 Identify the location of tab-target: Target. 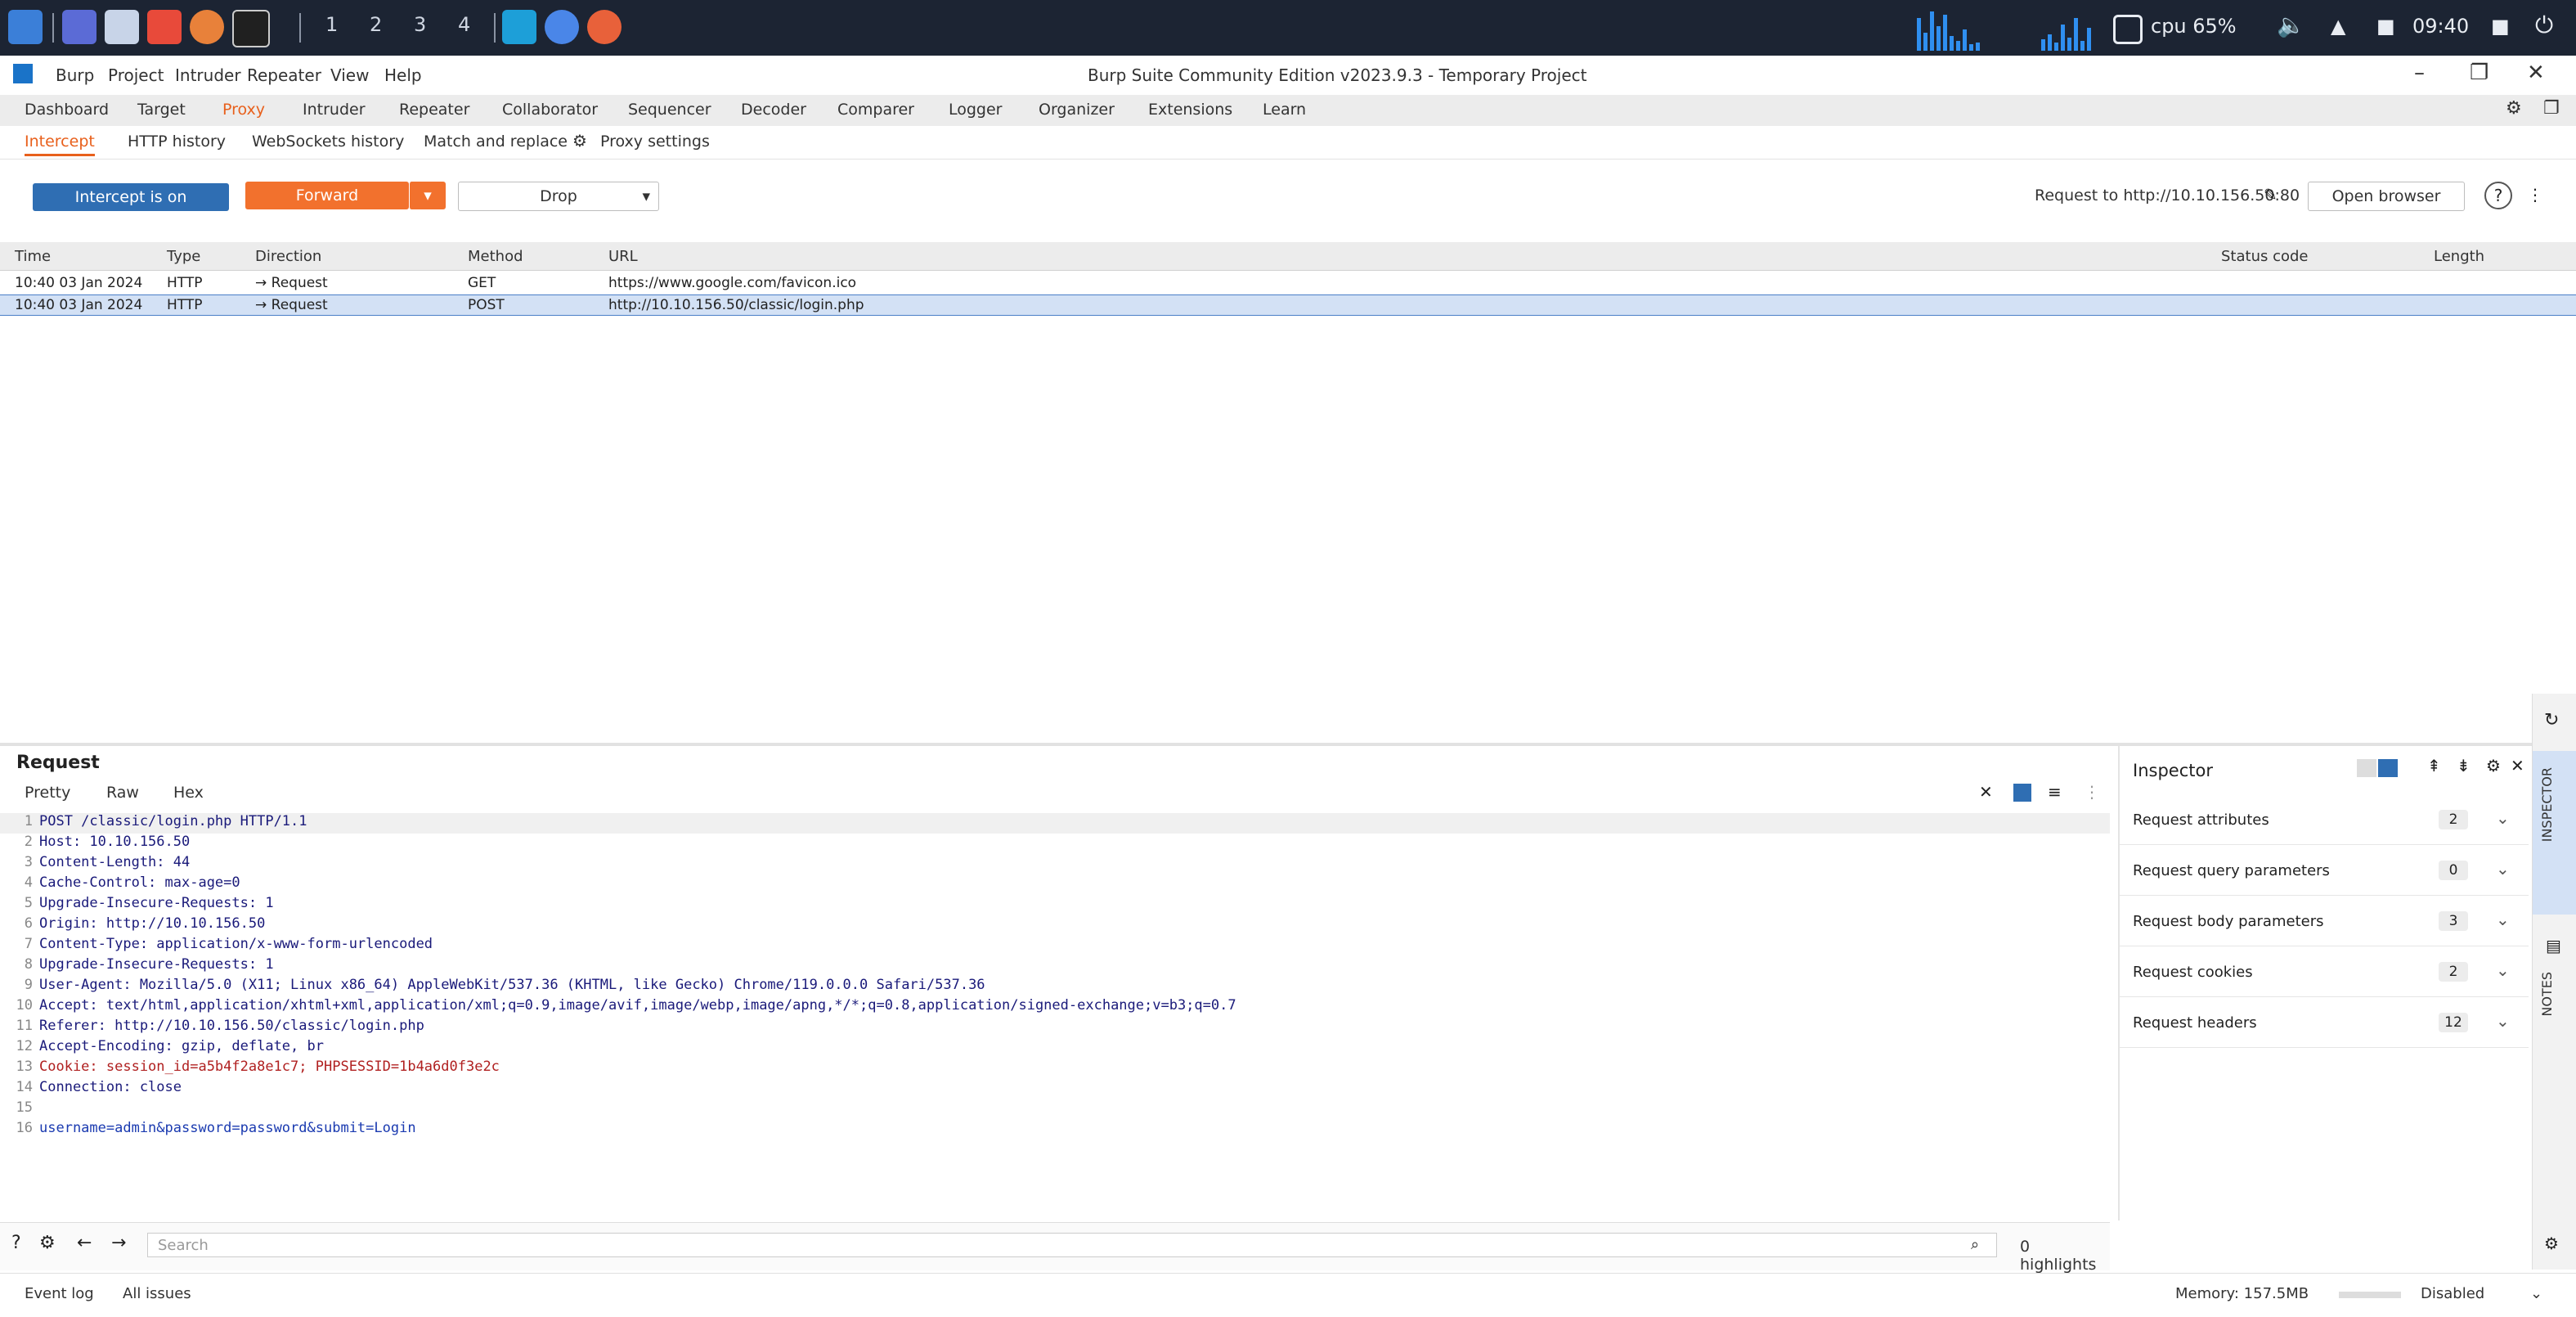
(161, 110).